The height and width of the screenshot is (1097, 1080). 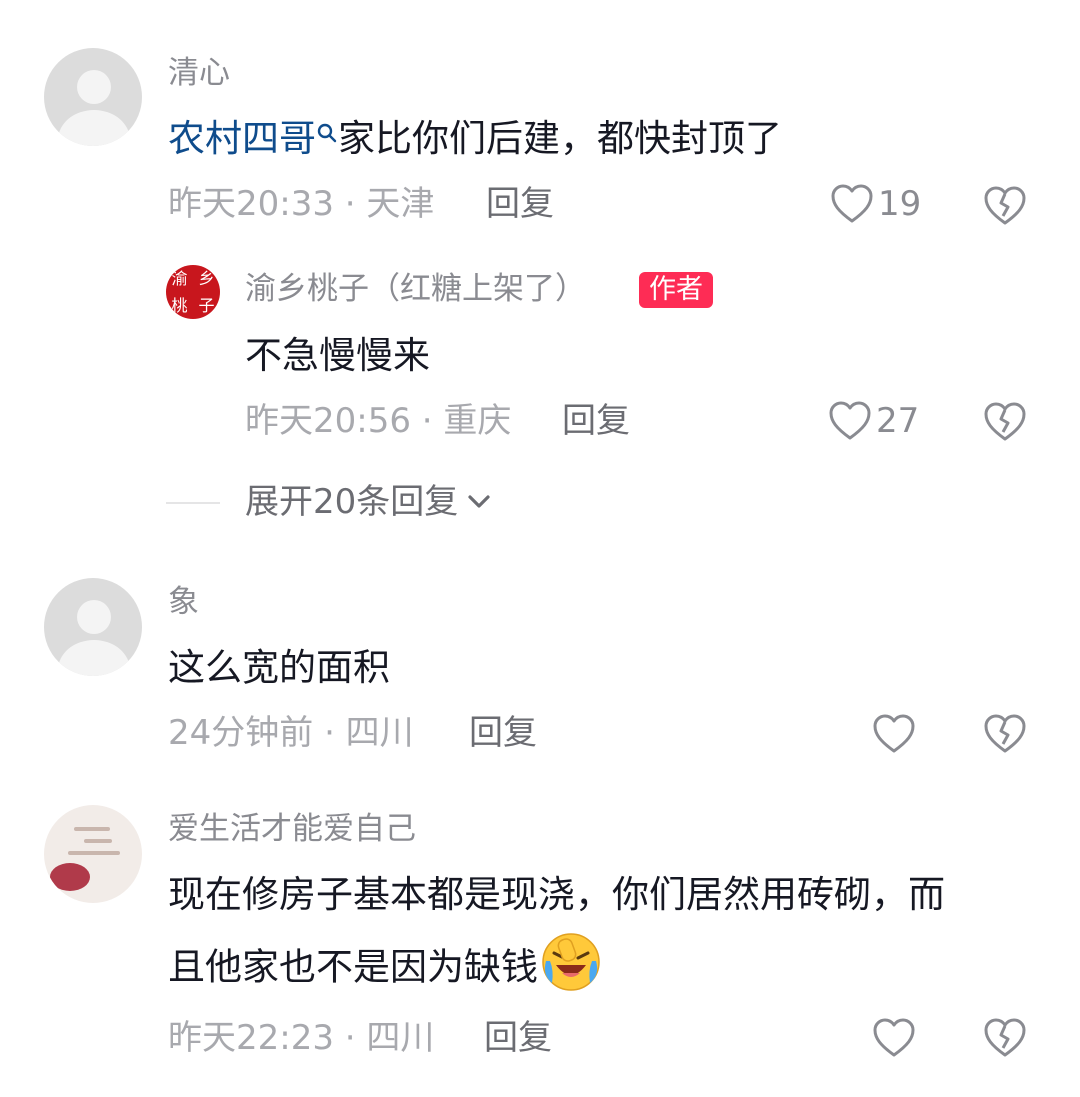 What do you see at coordinates (301, 204) in the screenshot?
I see `comment-meta: 昨天20:33 · 天津` at bounding box center [301, 204].